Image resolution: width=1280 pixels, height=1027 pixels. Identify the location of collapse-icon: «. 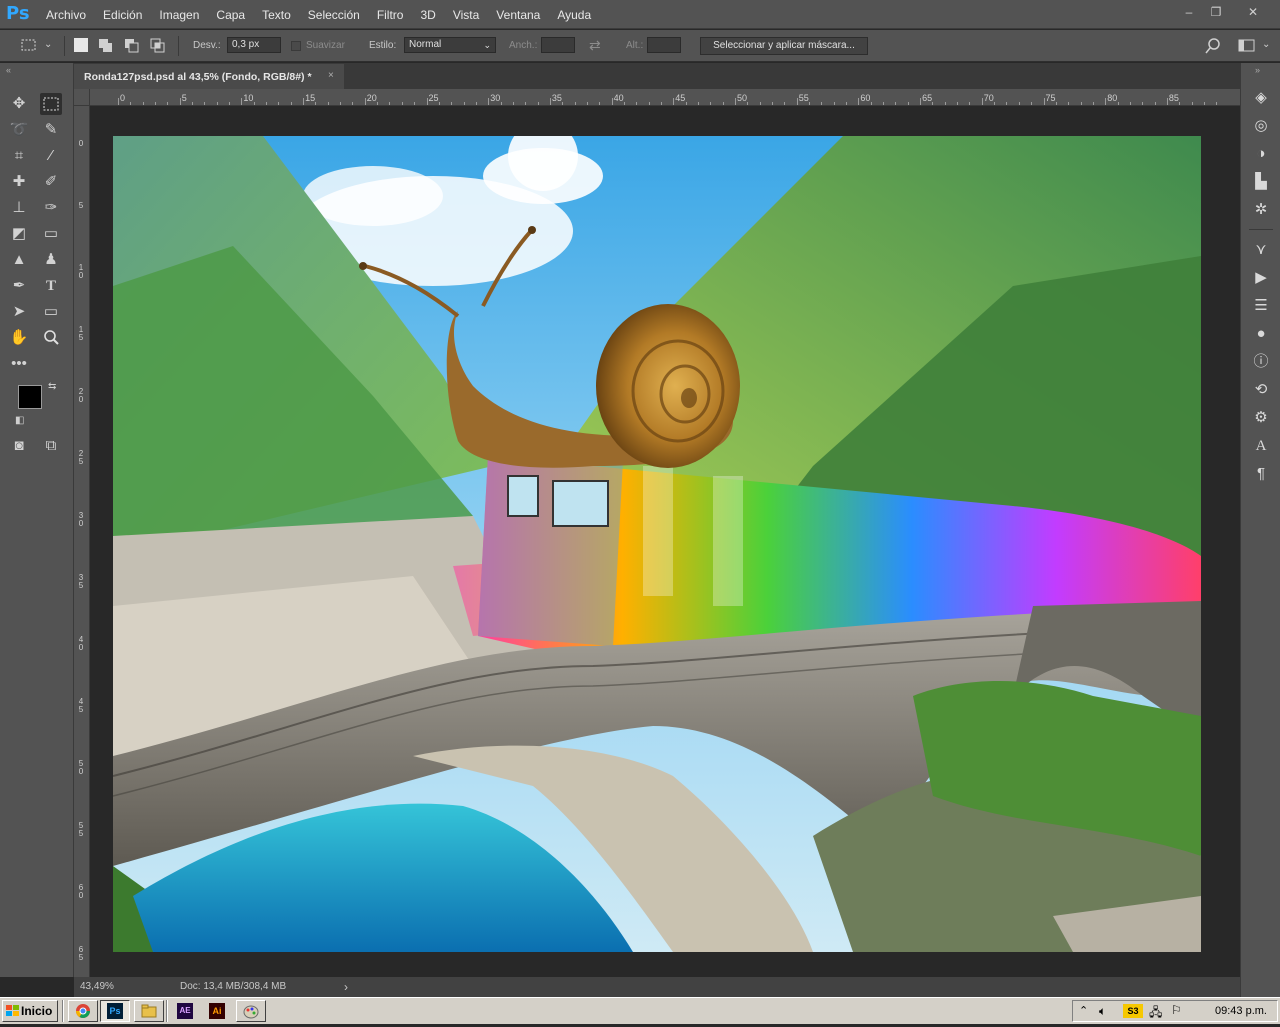
(8, 70).